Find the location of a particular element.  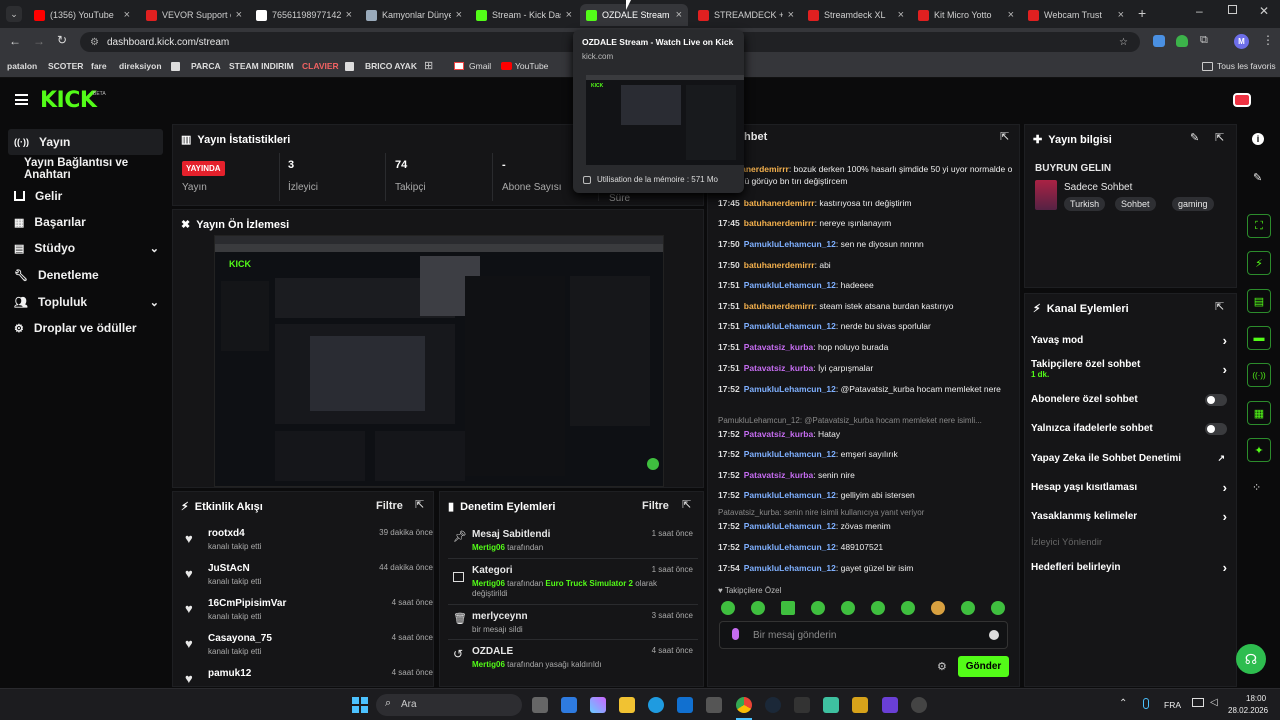

action-slow-mode: Yavaş mod › is located at coordinates (1129, 340).